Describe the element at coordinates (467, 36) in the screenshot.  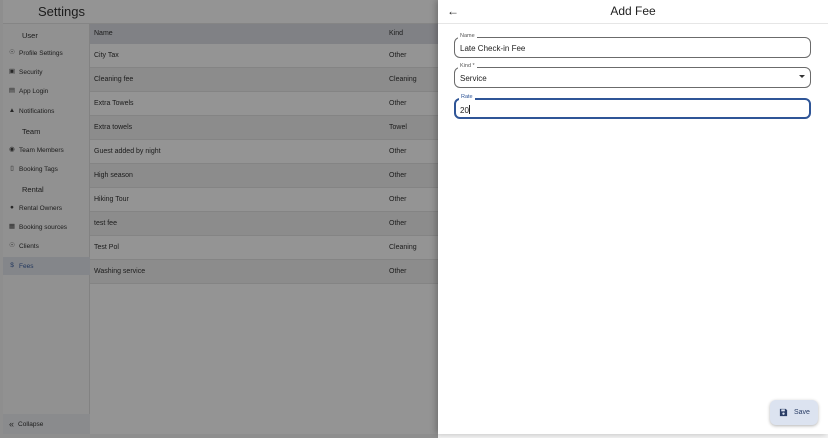
I see `name-field-label: Name` at that location.